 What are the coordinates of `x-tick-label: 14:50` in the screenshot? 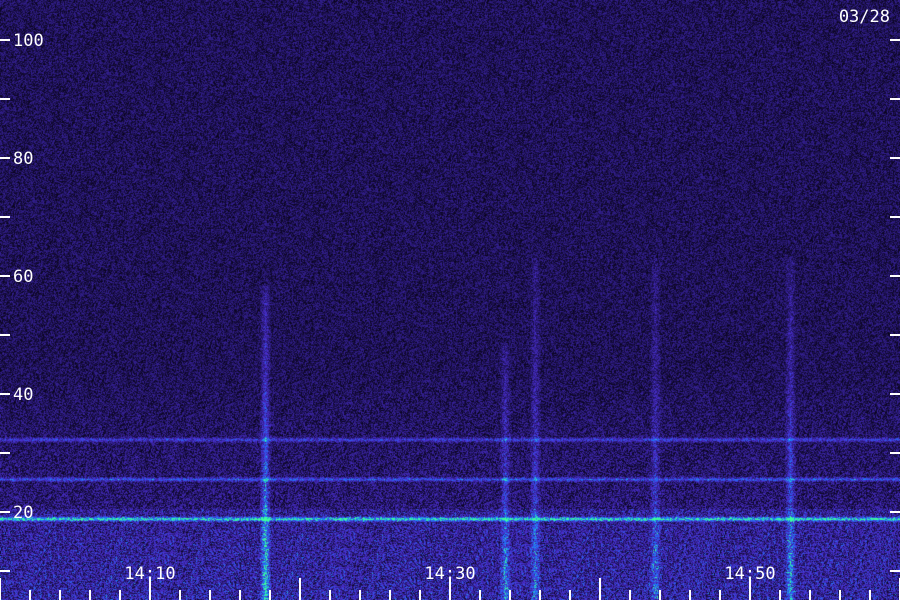 It's located at (749, 574).